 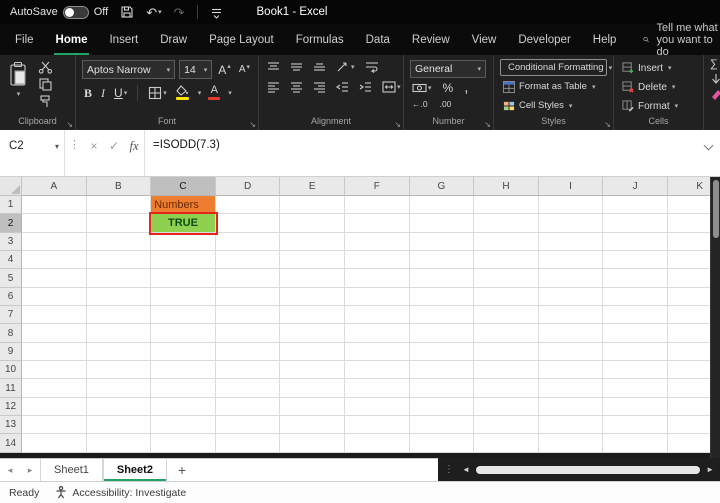 I want to click on cell-J9, so click(x=635, y=352).